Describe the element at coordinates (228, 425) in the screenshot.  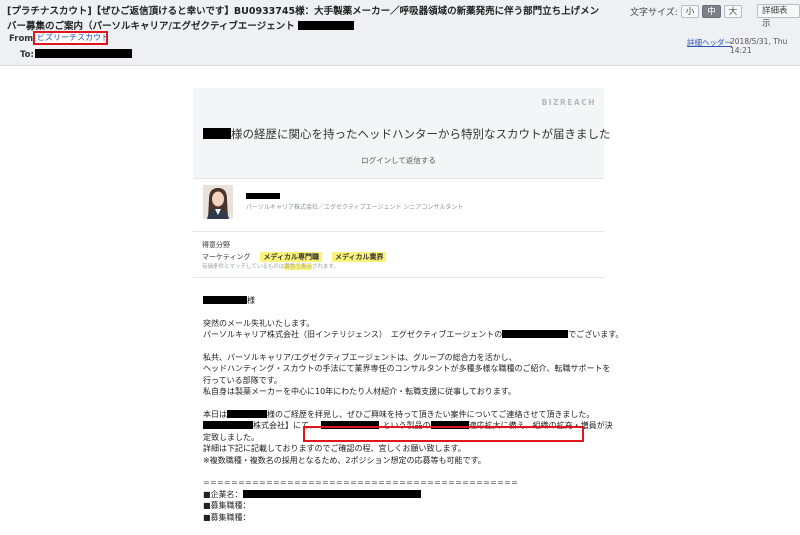
I see `redacted-company` at that location.